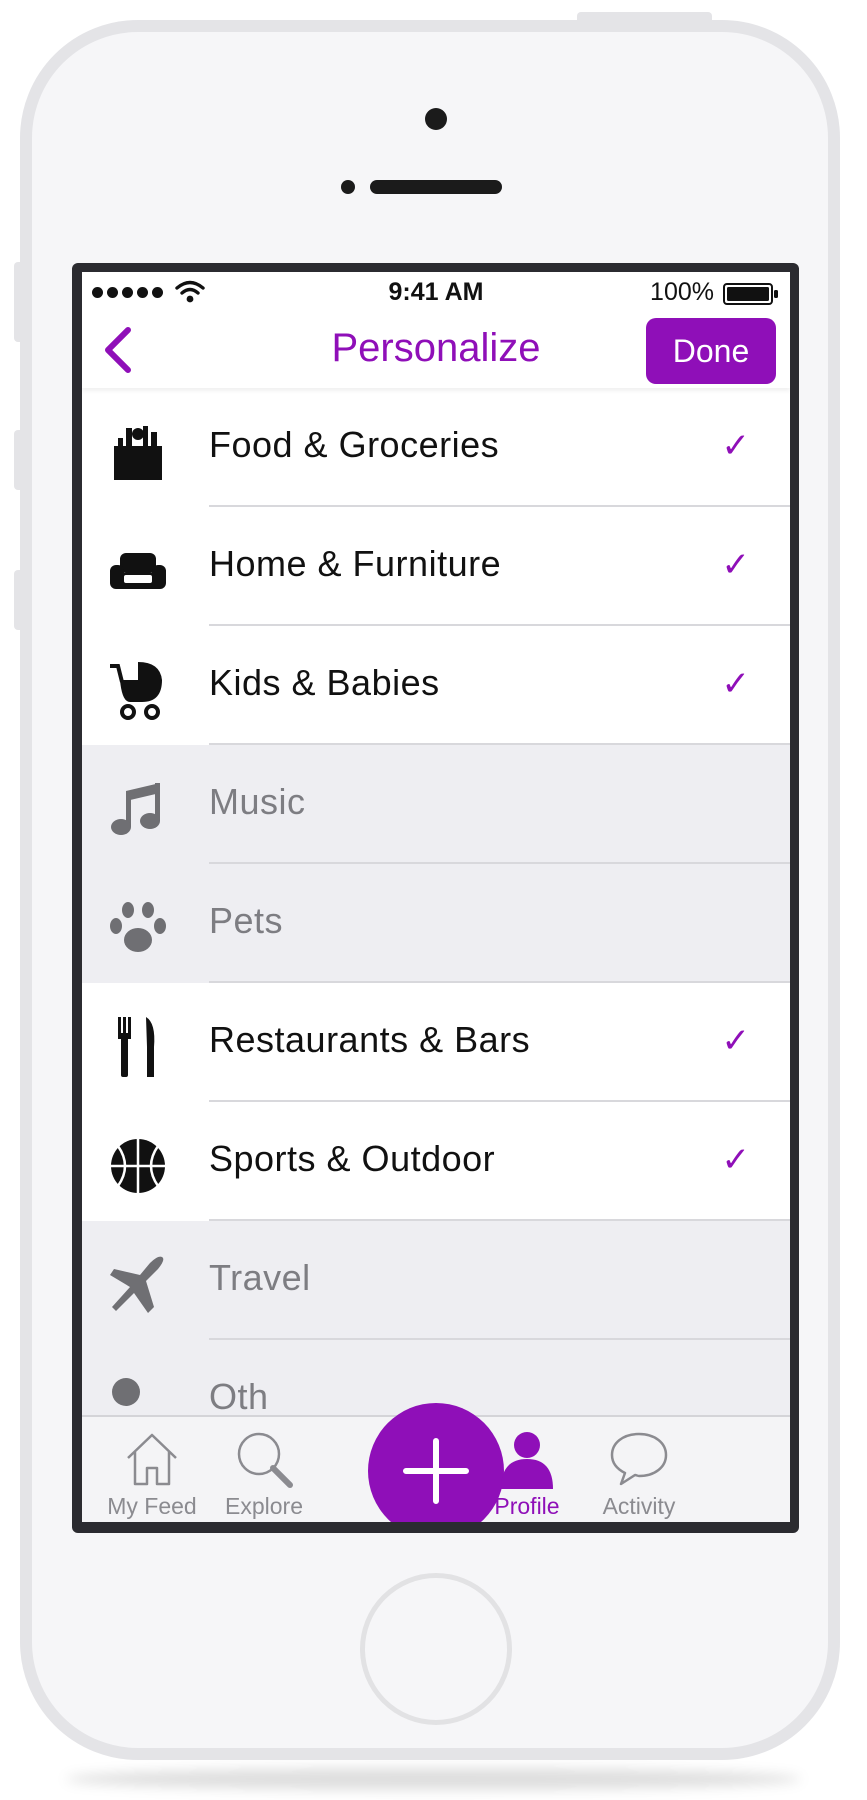  What do you see at coordinates (433, 1779) in the screenshot?
I see `device-shadow` at bounding box center [433, 1779].